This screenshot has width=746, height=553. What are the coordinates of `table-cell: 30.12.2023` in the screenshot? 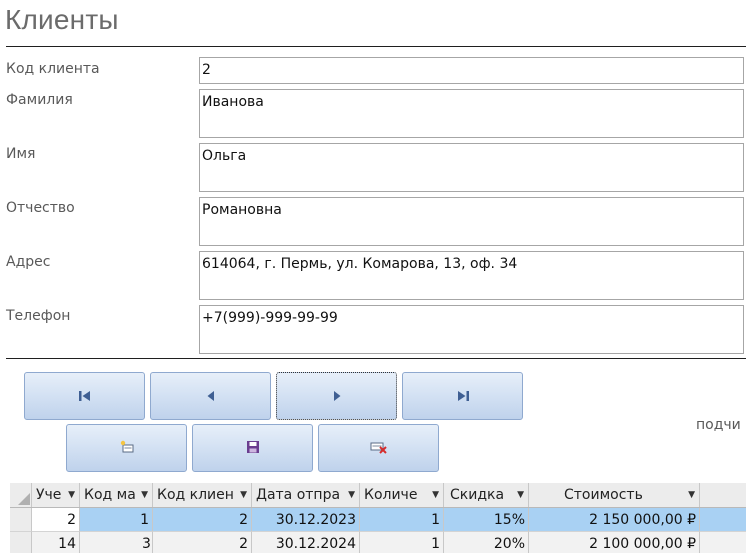 It's located at (306, 520).